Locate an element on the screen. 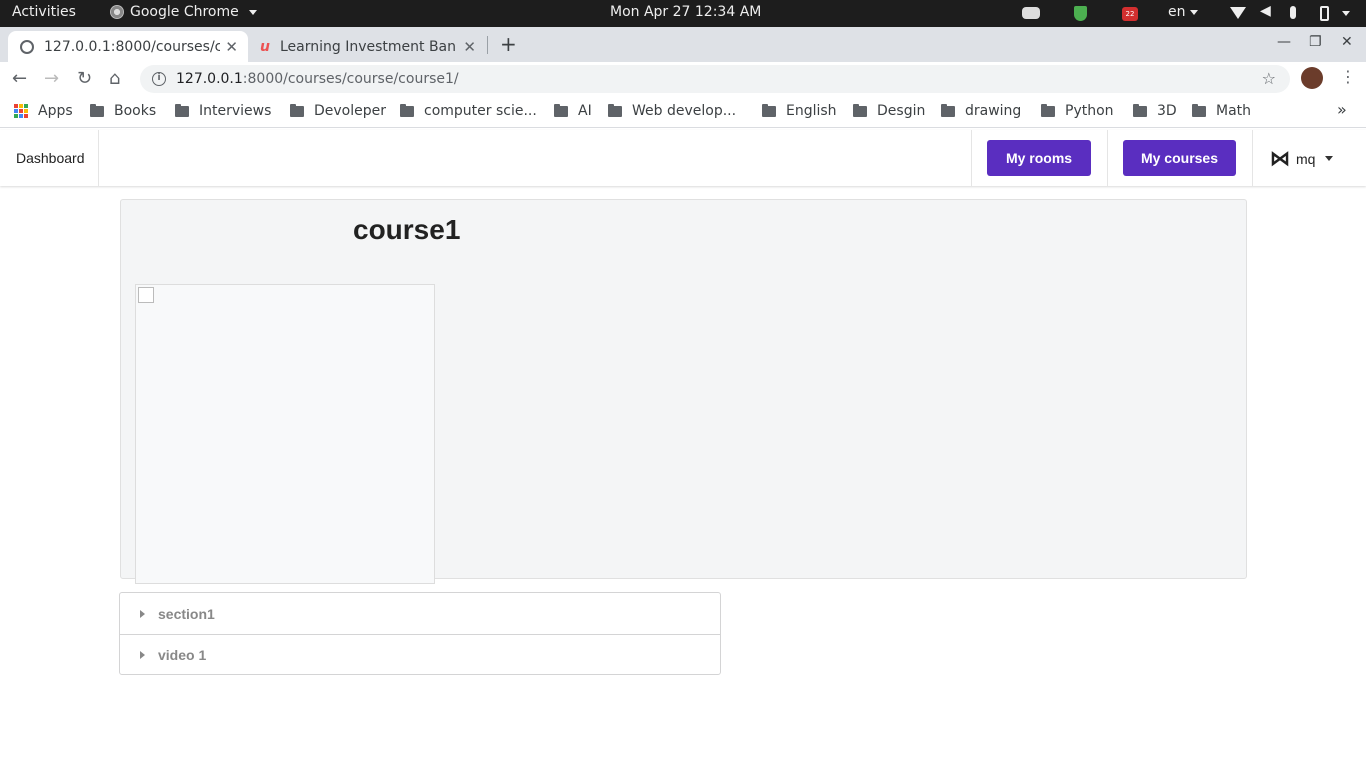 Image resolution: width=1366 pixels, height=768 pixels. bookmark-apps: Apps is located at coordinates (43, 111).